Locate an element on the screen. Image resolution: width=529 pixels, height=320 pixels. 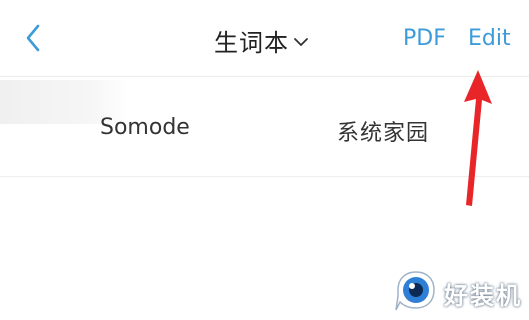
word-text: Somode is located at coordinates (145, 127).